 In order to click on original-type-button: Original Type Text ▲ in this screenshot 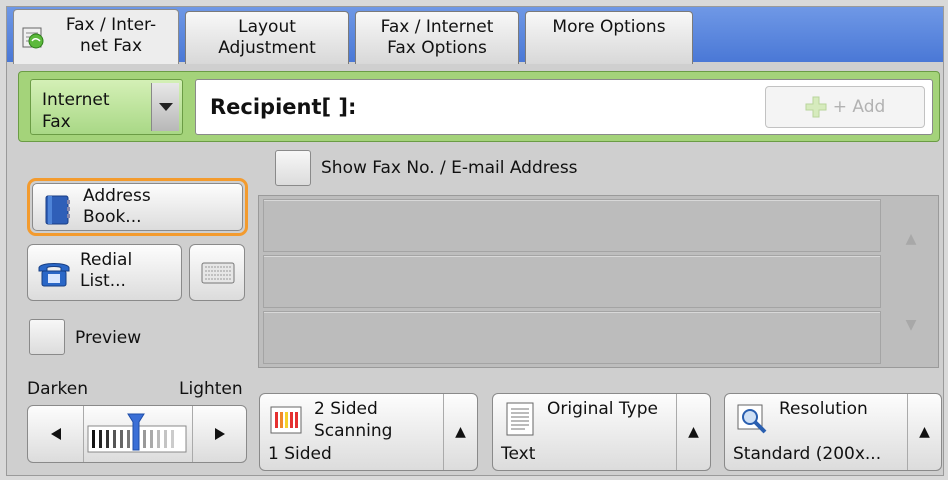, I will do `click(601, 432)`.